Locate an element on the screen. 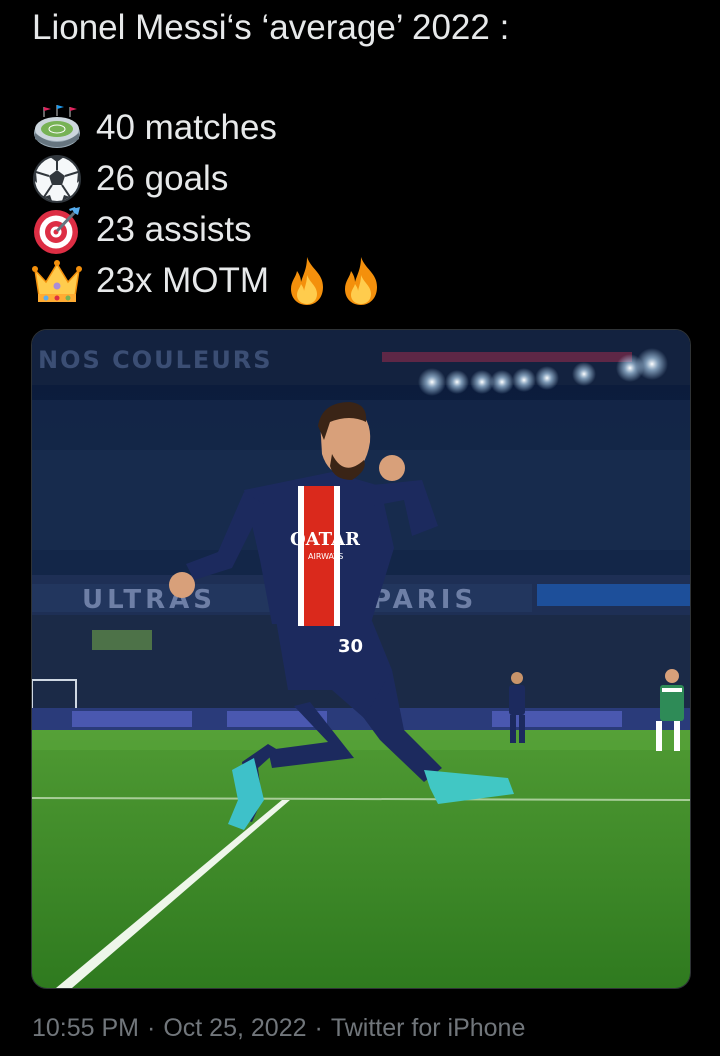 The height and width of the screenshot is (1056, 720). shirt-number: 30 is located at coordinates (350, 646).